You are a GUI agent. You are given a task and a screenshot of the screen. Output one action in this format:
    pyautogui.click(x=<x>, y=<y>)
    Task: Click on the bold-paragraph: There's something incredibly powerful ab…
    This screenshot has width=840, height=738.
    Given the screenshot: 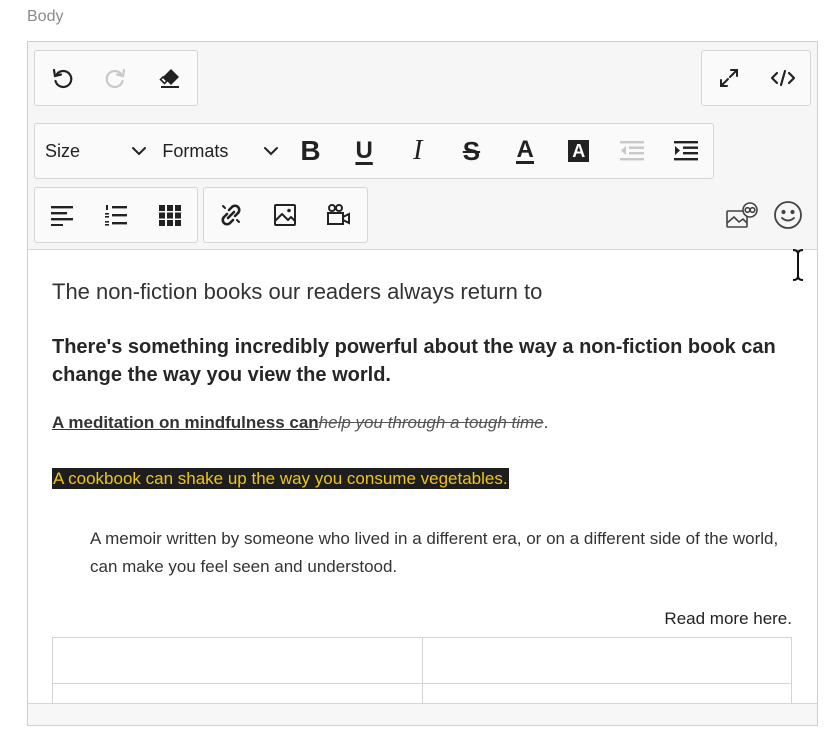 What is the action you would take?
    pyautogui.click(x=414, y=361)
    